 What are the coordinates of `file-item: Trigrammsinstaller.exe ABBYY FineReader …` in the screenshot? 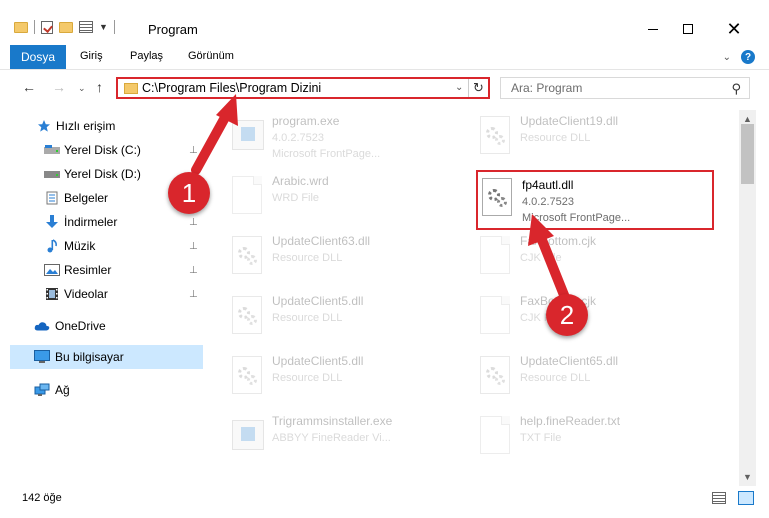 It's located at (348, 438).